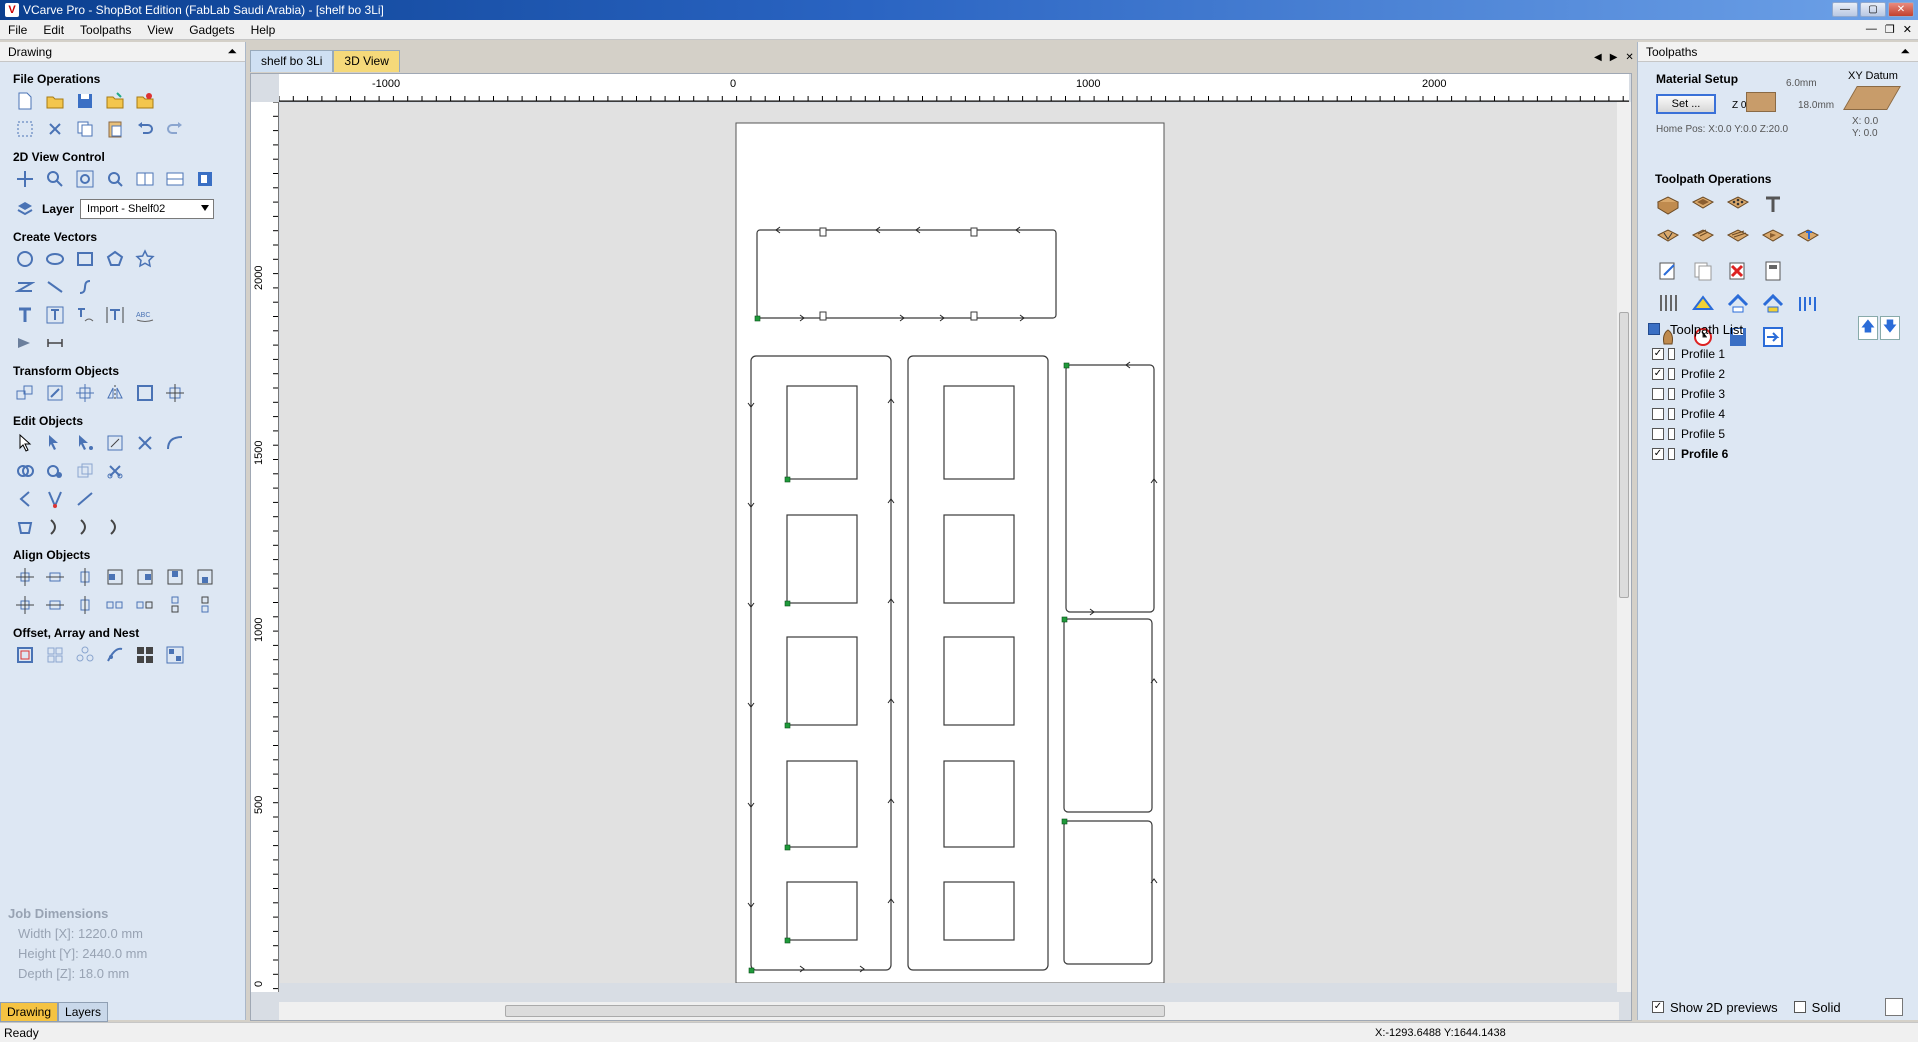  I want to click on move-down-icon: 🡇, so click(1890, 328).